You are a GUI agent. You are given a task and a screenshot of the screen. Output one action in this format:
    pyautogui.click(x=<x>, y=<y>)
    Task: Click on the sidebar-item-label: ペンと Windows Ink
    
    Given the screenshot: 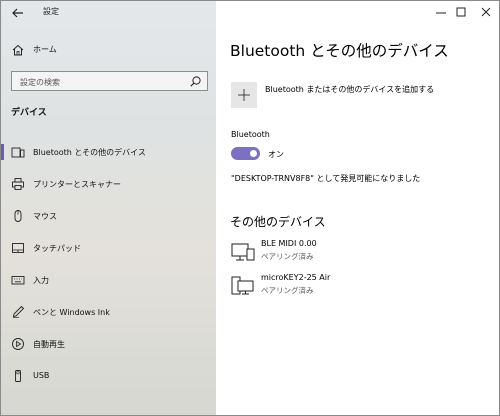 What is the action you would take?
    pyautogui.click(x=71, y=312)
    